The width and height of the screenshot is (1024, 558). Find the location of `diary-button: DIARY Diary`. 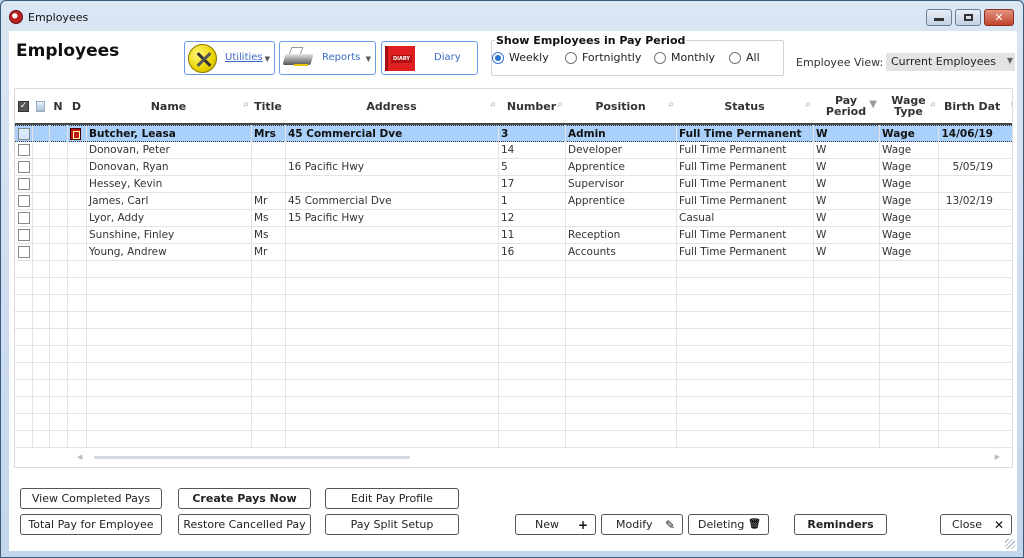

diary-button: DIARY Diary is located at coordinates (429, 58).